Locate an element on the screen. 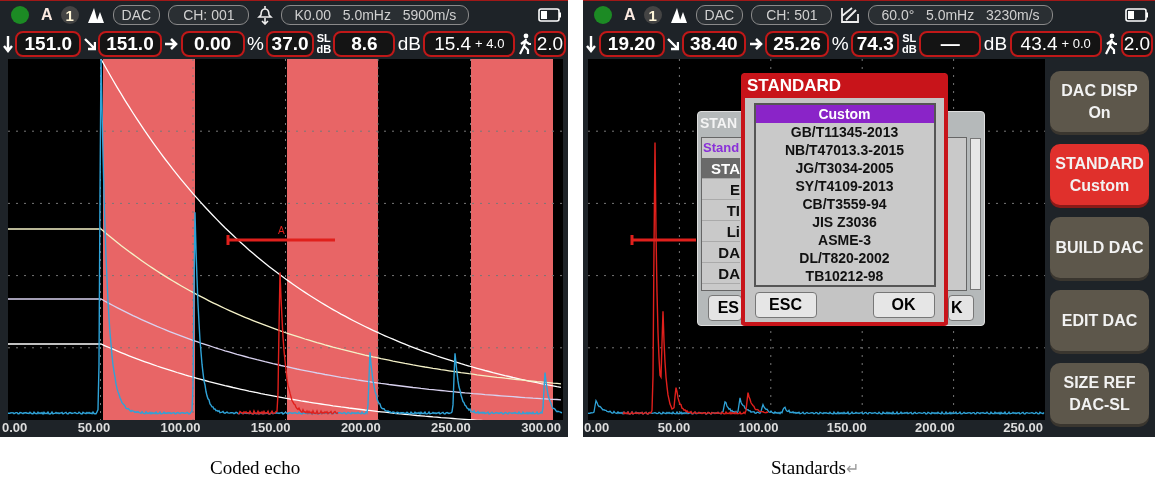 This screenshot has height=498, width=1162. list-item: SY/T4109-2013 is located at coordinates (844, 186).